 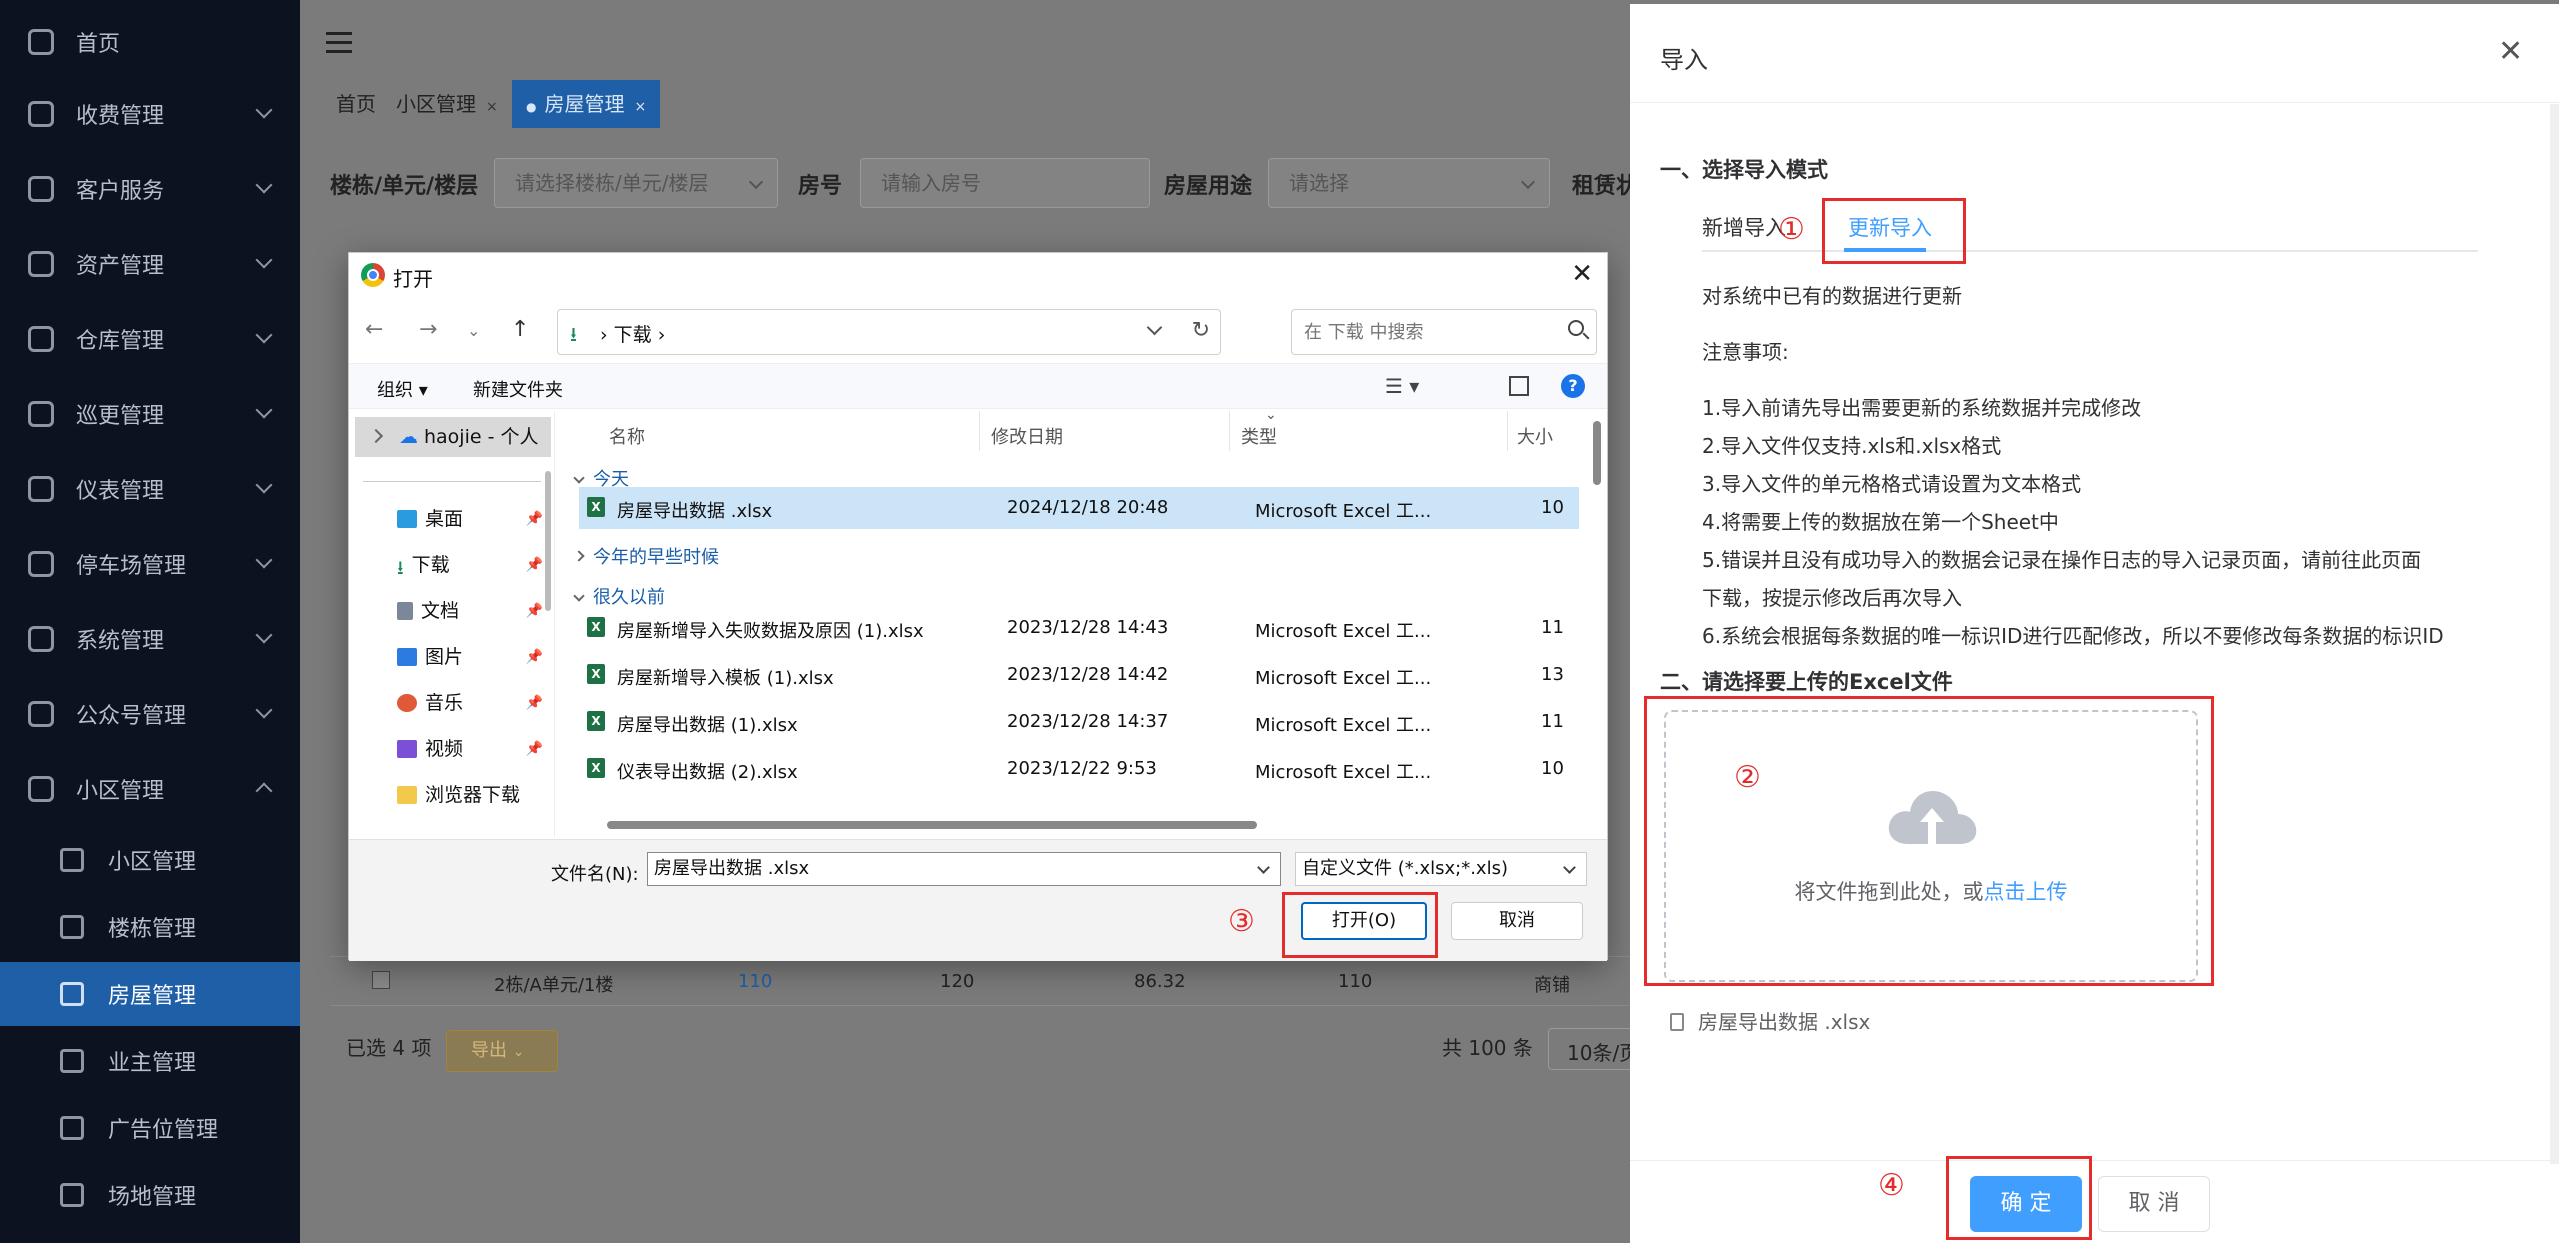 What do you see at coordinates (2554, 634) in the screenshot?
I see `drawer-scrollbar` at bounding box center [2554, 634].